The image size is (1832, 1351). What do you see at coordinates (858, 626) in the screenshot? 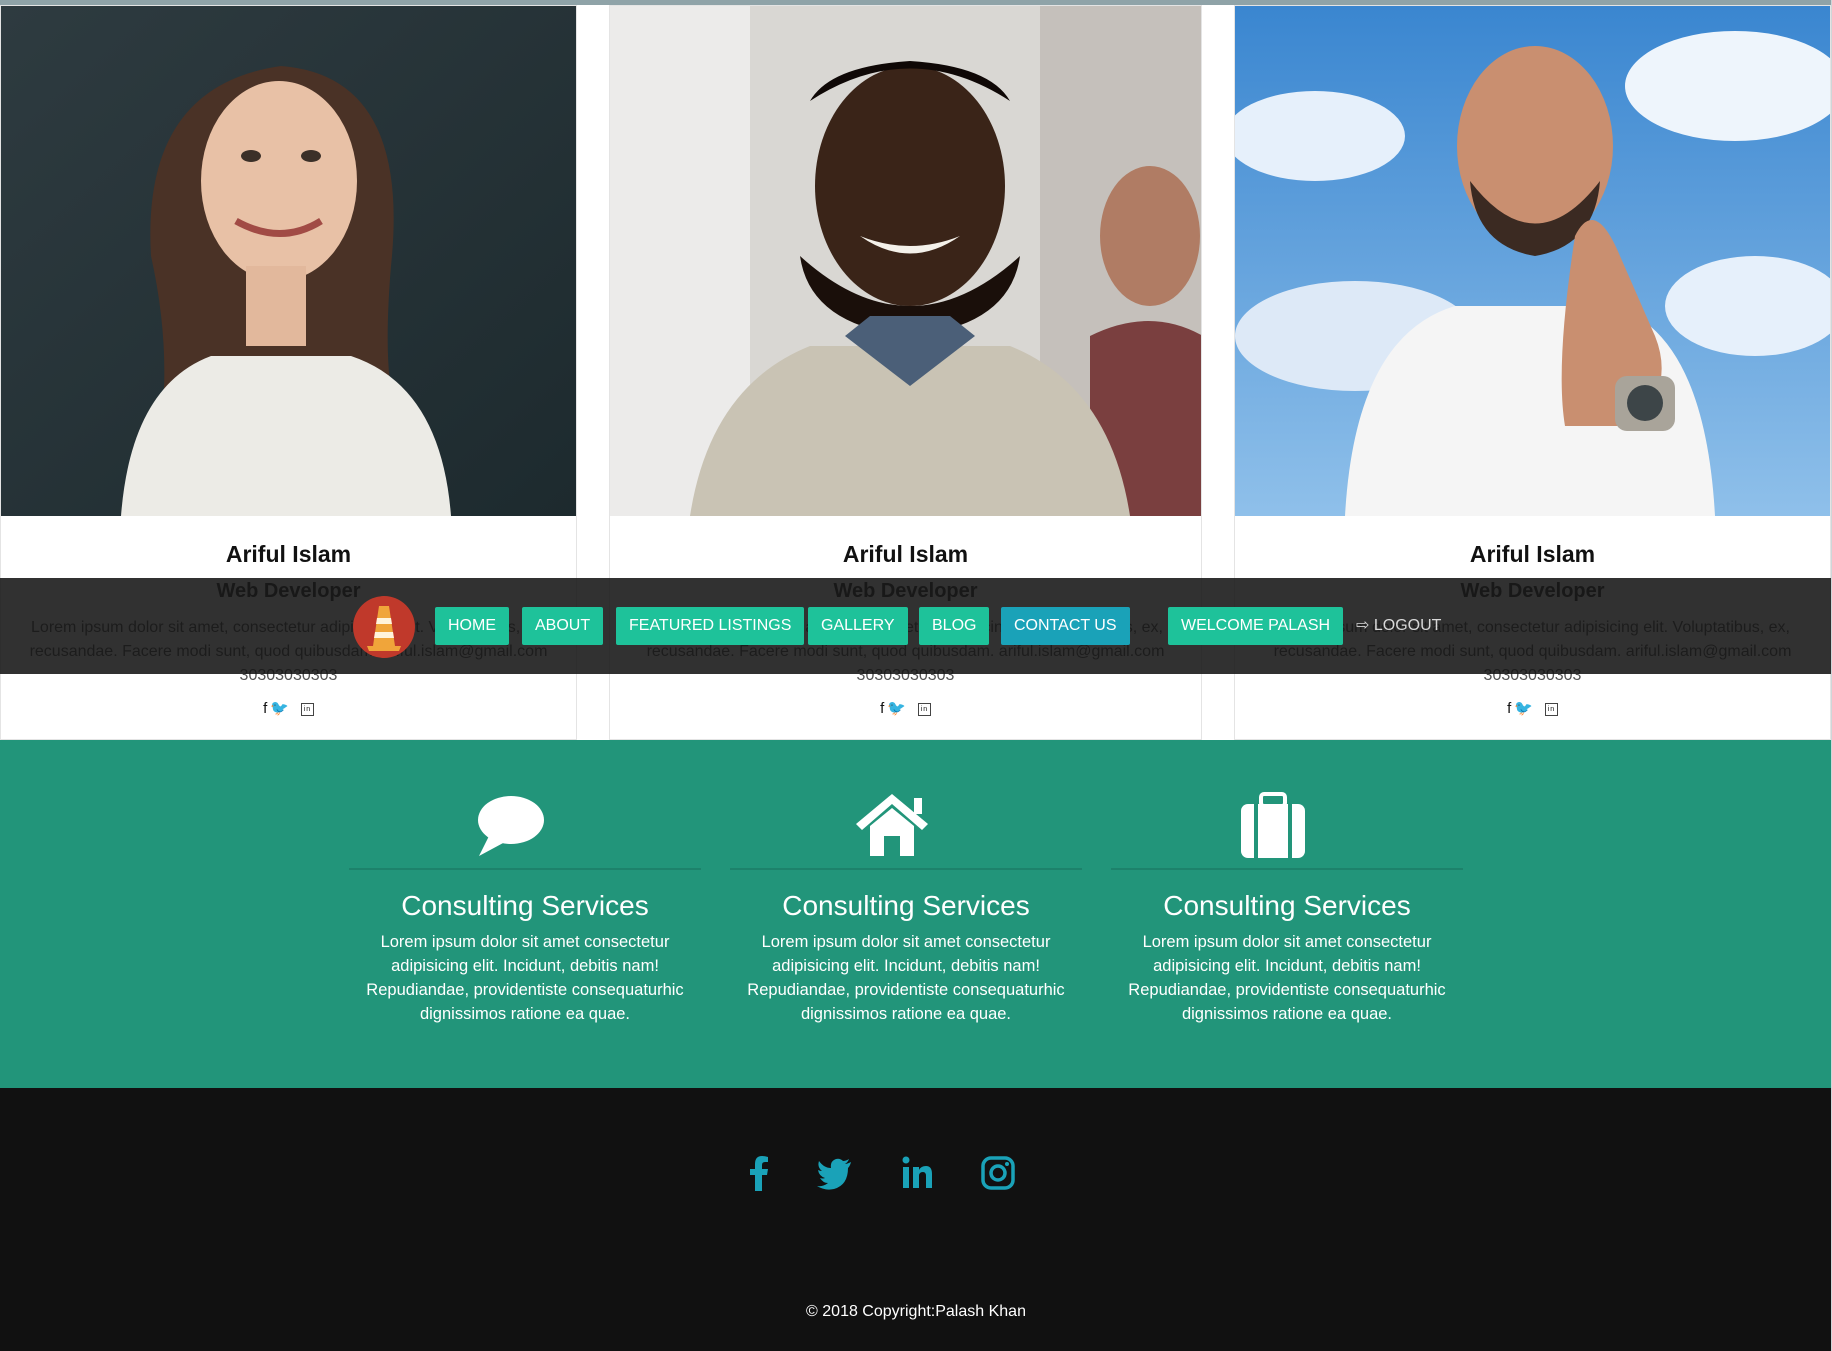
I see `nav-gallery: GALLERY` at bounding box center [858, 626].